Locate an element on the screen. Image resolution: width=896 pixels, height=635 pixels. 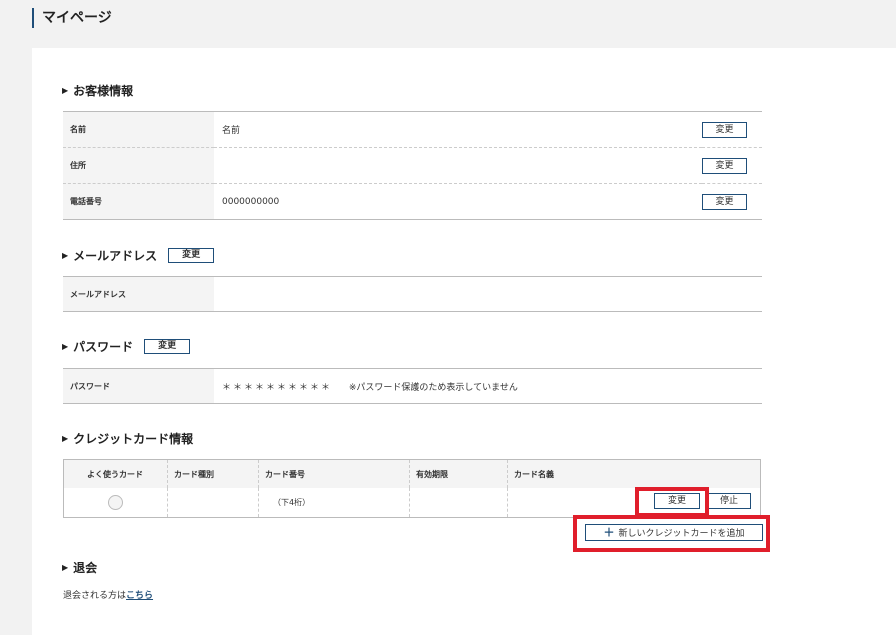
address-value is located at coordinates (458, 165).